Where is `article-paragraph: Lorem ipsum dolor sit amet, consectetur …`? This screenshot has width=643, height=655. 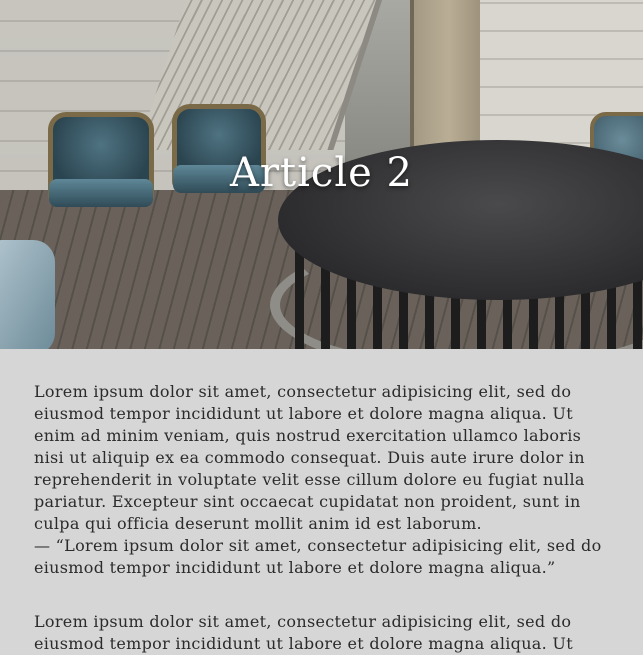 article-paragraph: Lorem ipsum dolor sit amet, consectetur … is located at coordinates (303, 632).